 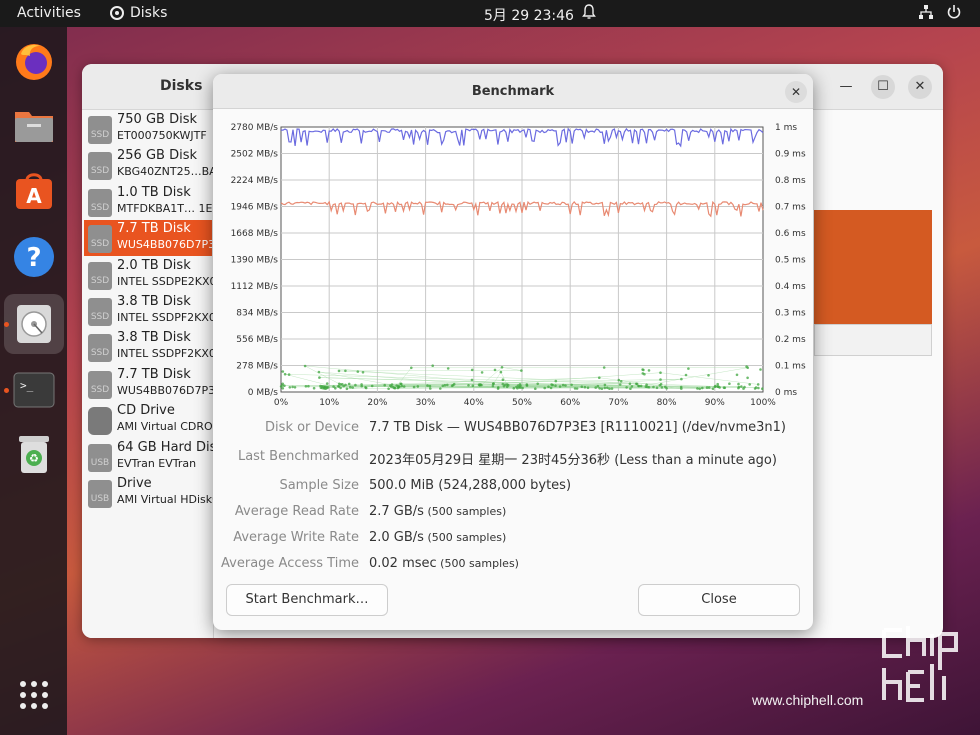 I want to click on usb-drive-icon: USB, so click(x=100, y=494).